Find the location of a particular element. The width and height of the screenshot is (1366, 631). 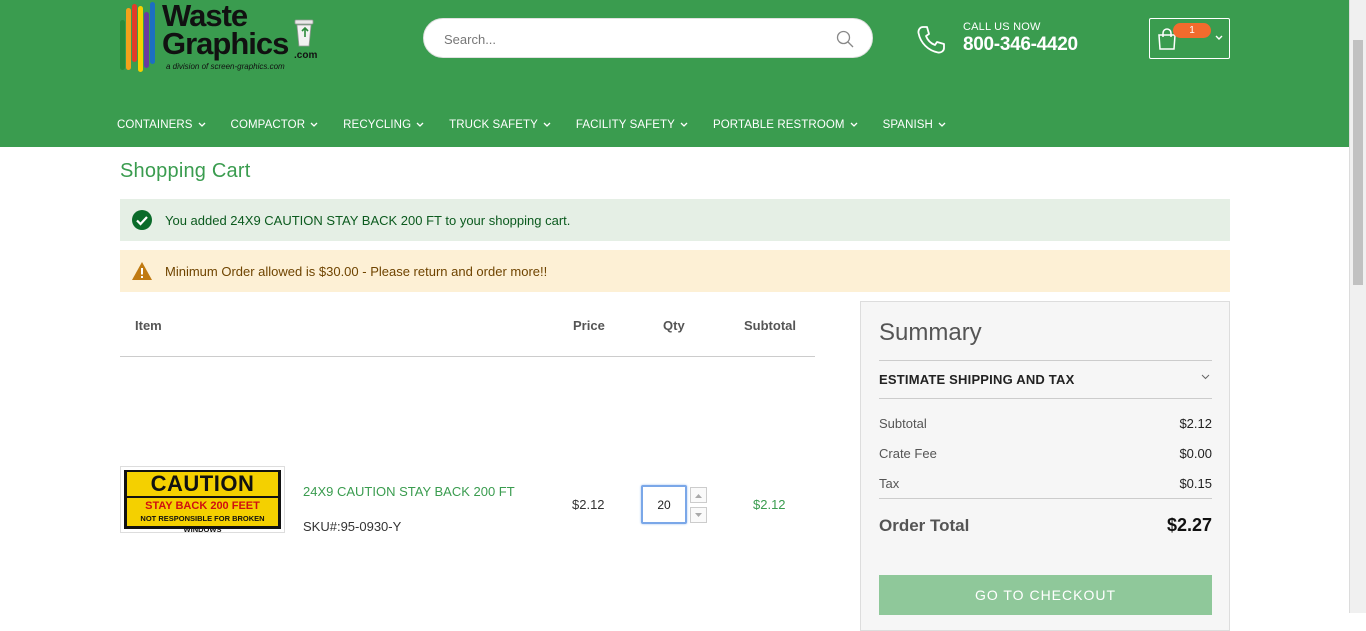

quantity-input is located at coordinates (664, 504).